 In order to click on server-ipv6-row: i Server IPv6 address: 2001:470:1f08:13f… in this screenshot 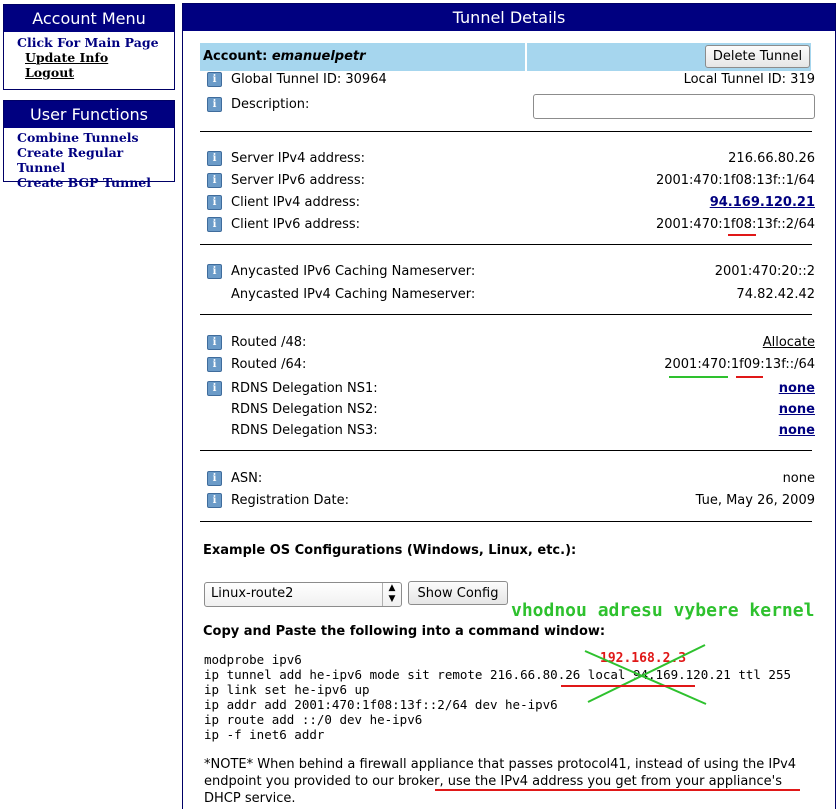, I will do `click(511, 181)`.